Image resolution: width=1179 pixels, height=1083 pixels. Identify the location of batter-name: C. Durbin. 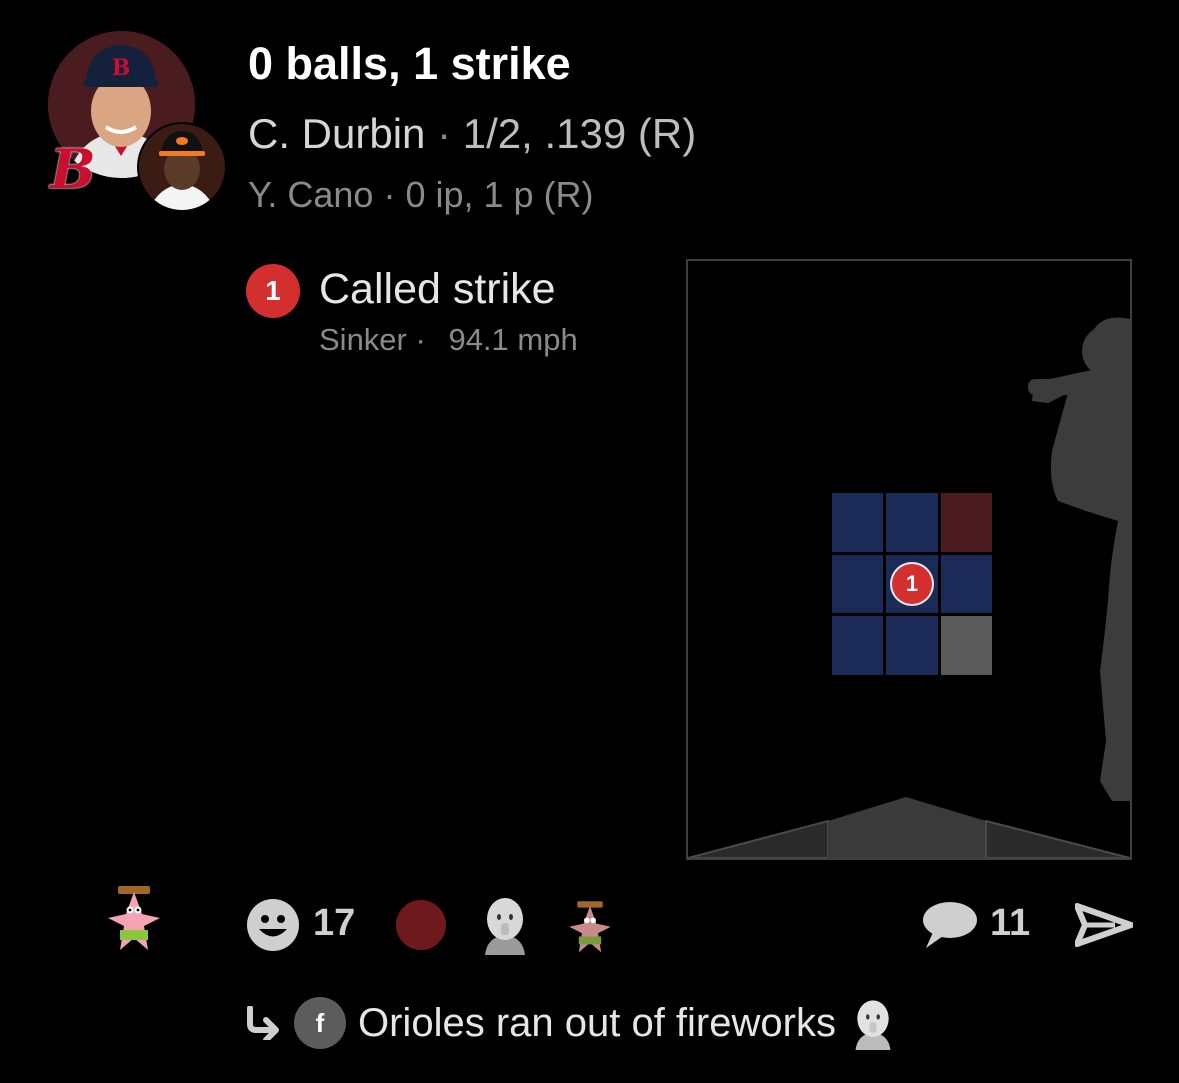
(336, 133).